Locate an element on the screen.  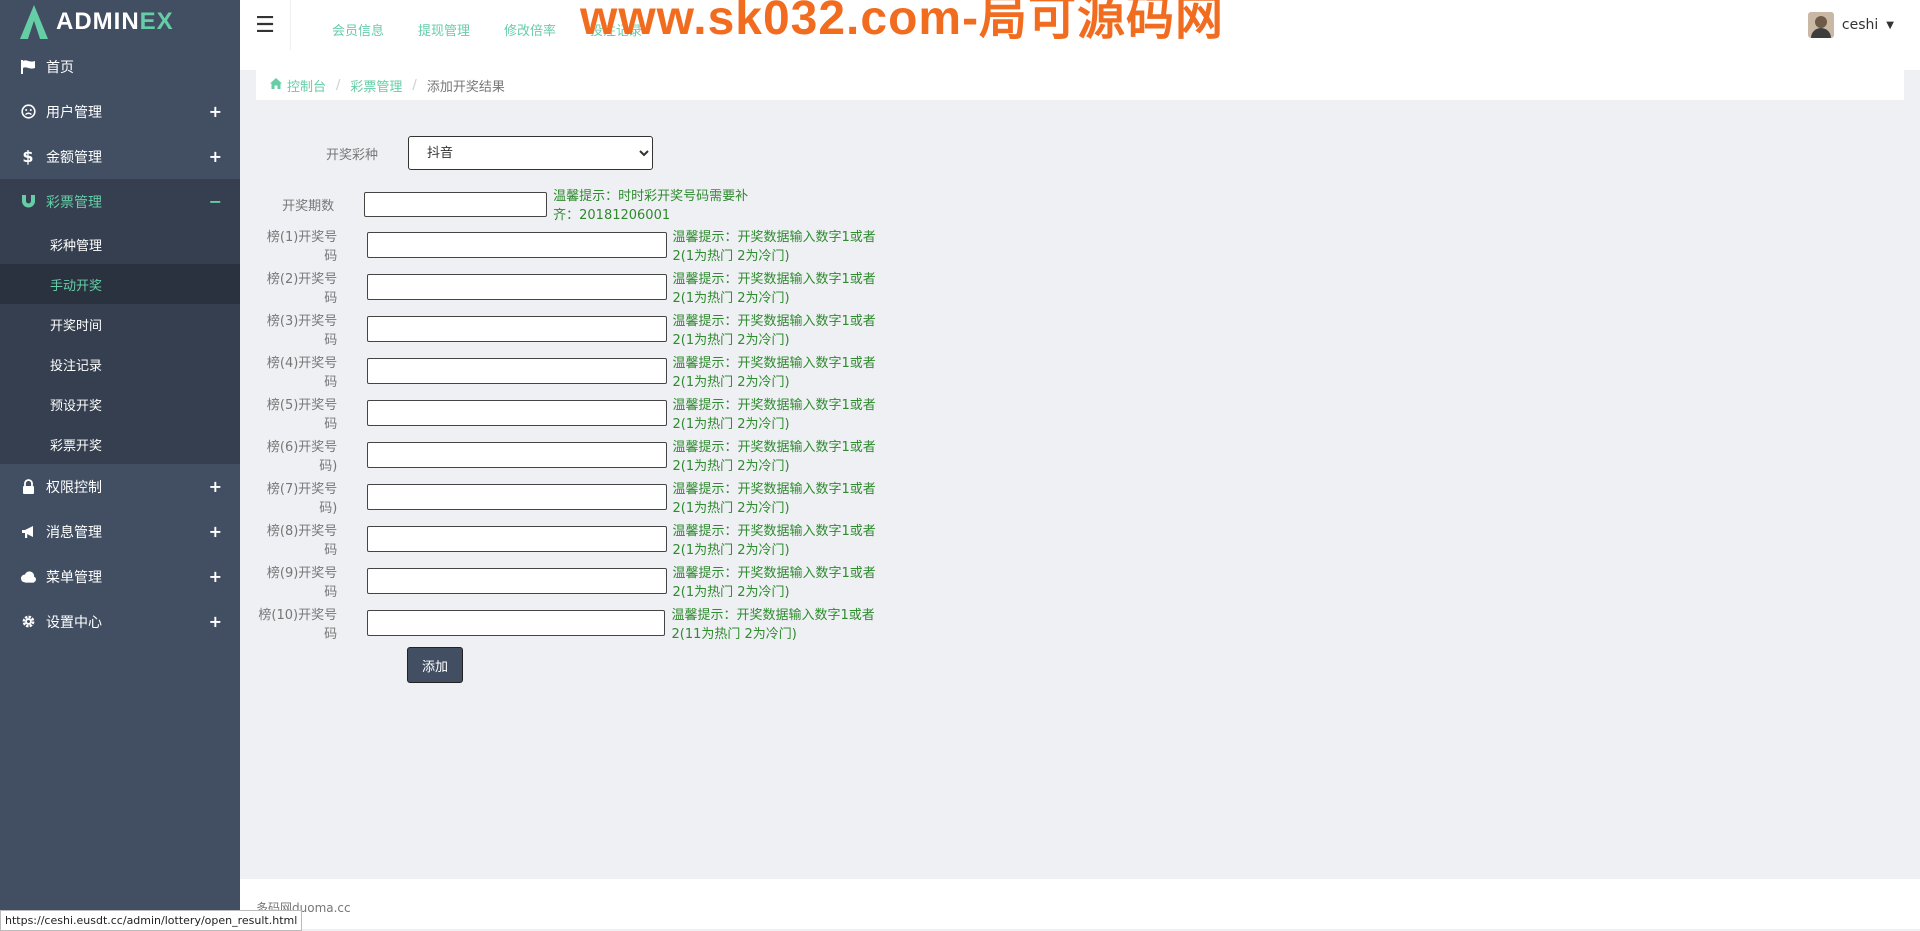
sidebar-item-users: 用户管理 + is located at coordinates (120, 111).